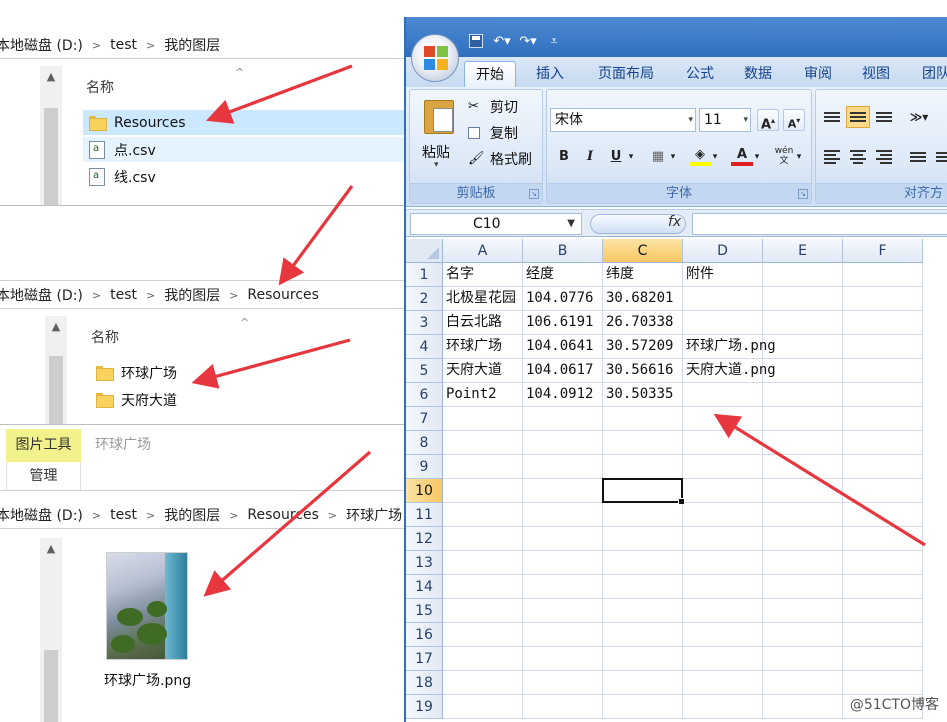  I want to click on column-header-name: 名称, so click(100, 87).